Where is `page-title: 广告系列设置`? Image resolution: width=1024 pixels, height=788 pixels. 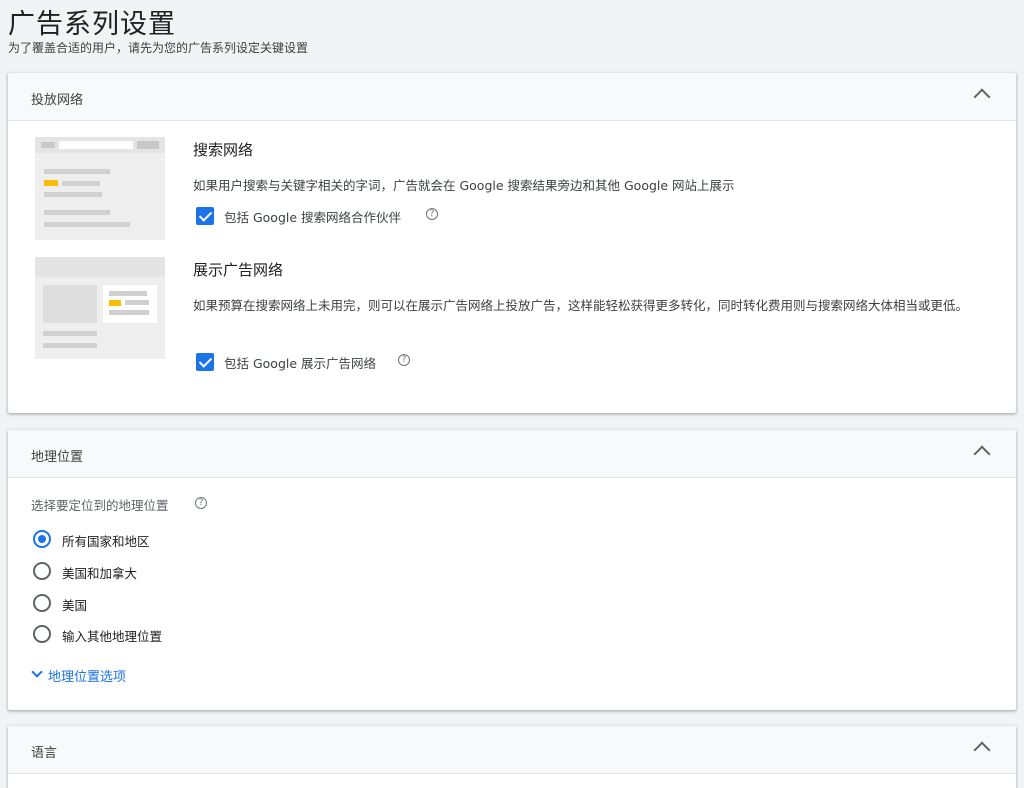
page-title: 广告系列设置 is located at coordinates (92, 24).